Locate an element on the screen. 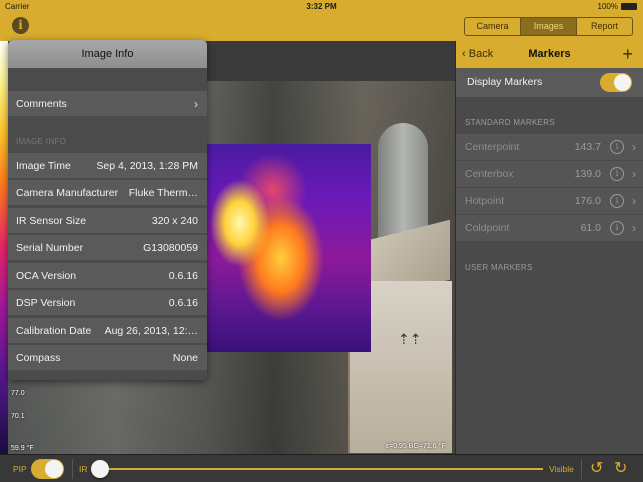 The height and width of the screenshot is (482, 643). standard-markers-header: STANDARD MARKERS is located at coordinates (510, 122).